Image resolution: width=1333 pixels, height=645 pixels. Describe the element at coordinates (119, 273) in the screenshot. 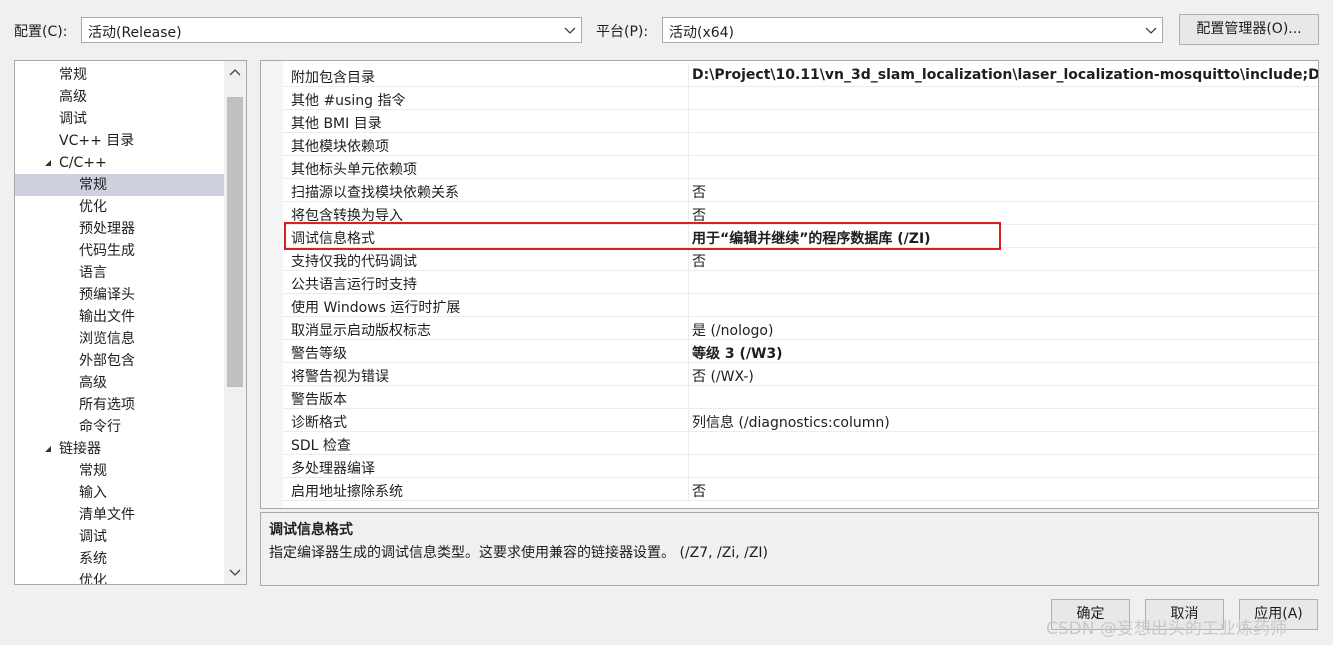

I see `tree-item: 语言` at that location.